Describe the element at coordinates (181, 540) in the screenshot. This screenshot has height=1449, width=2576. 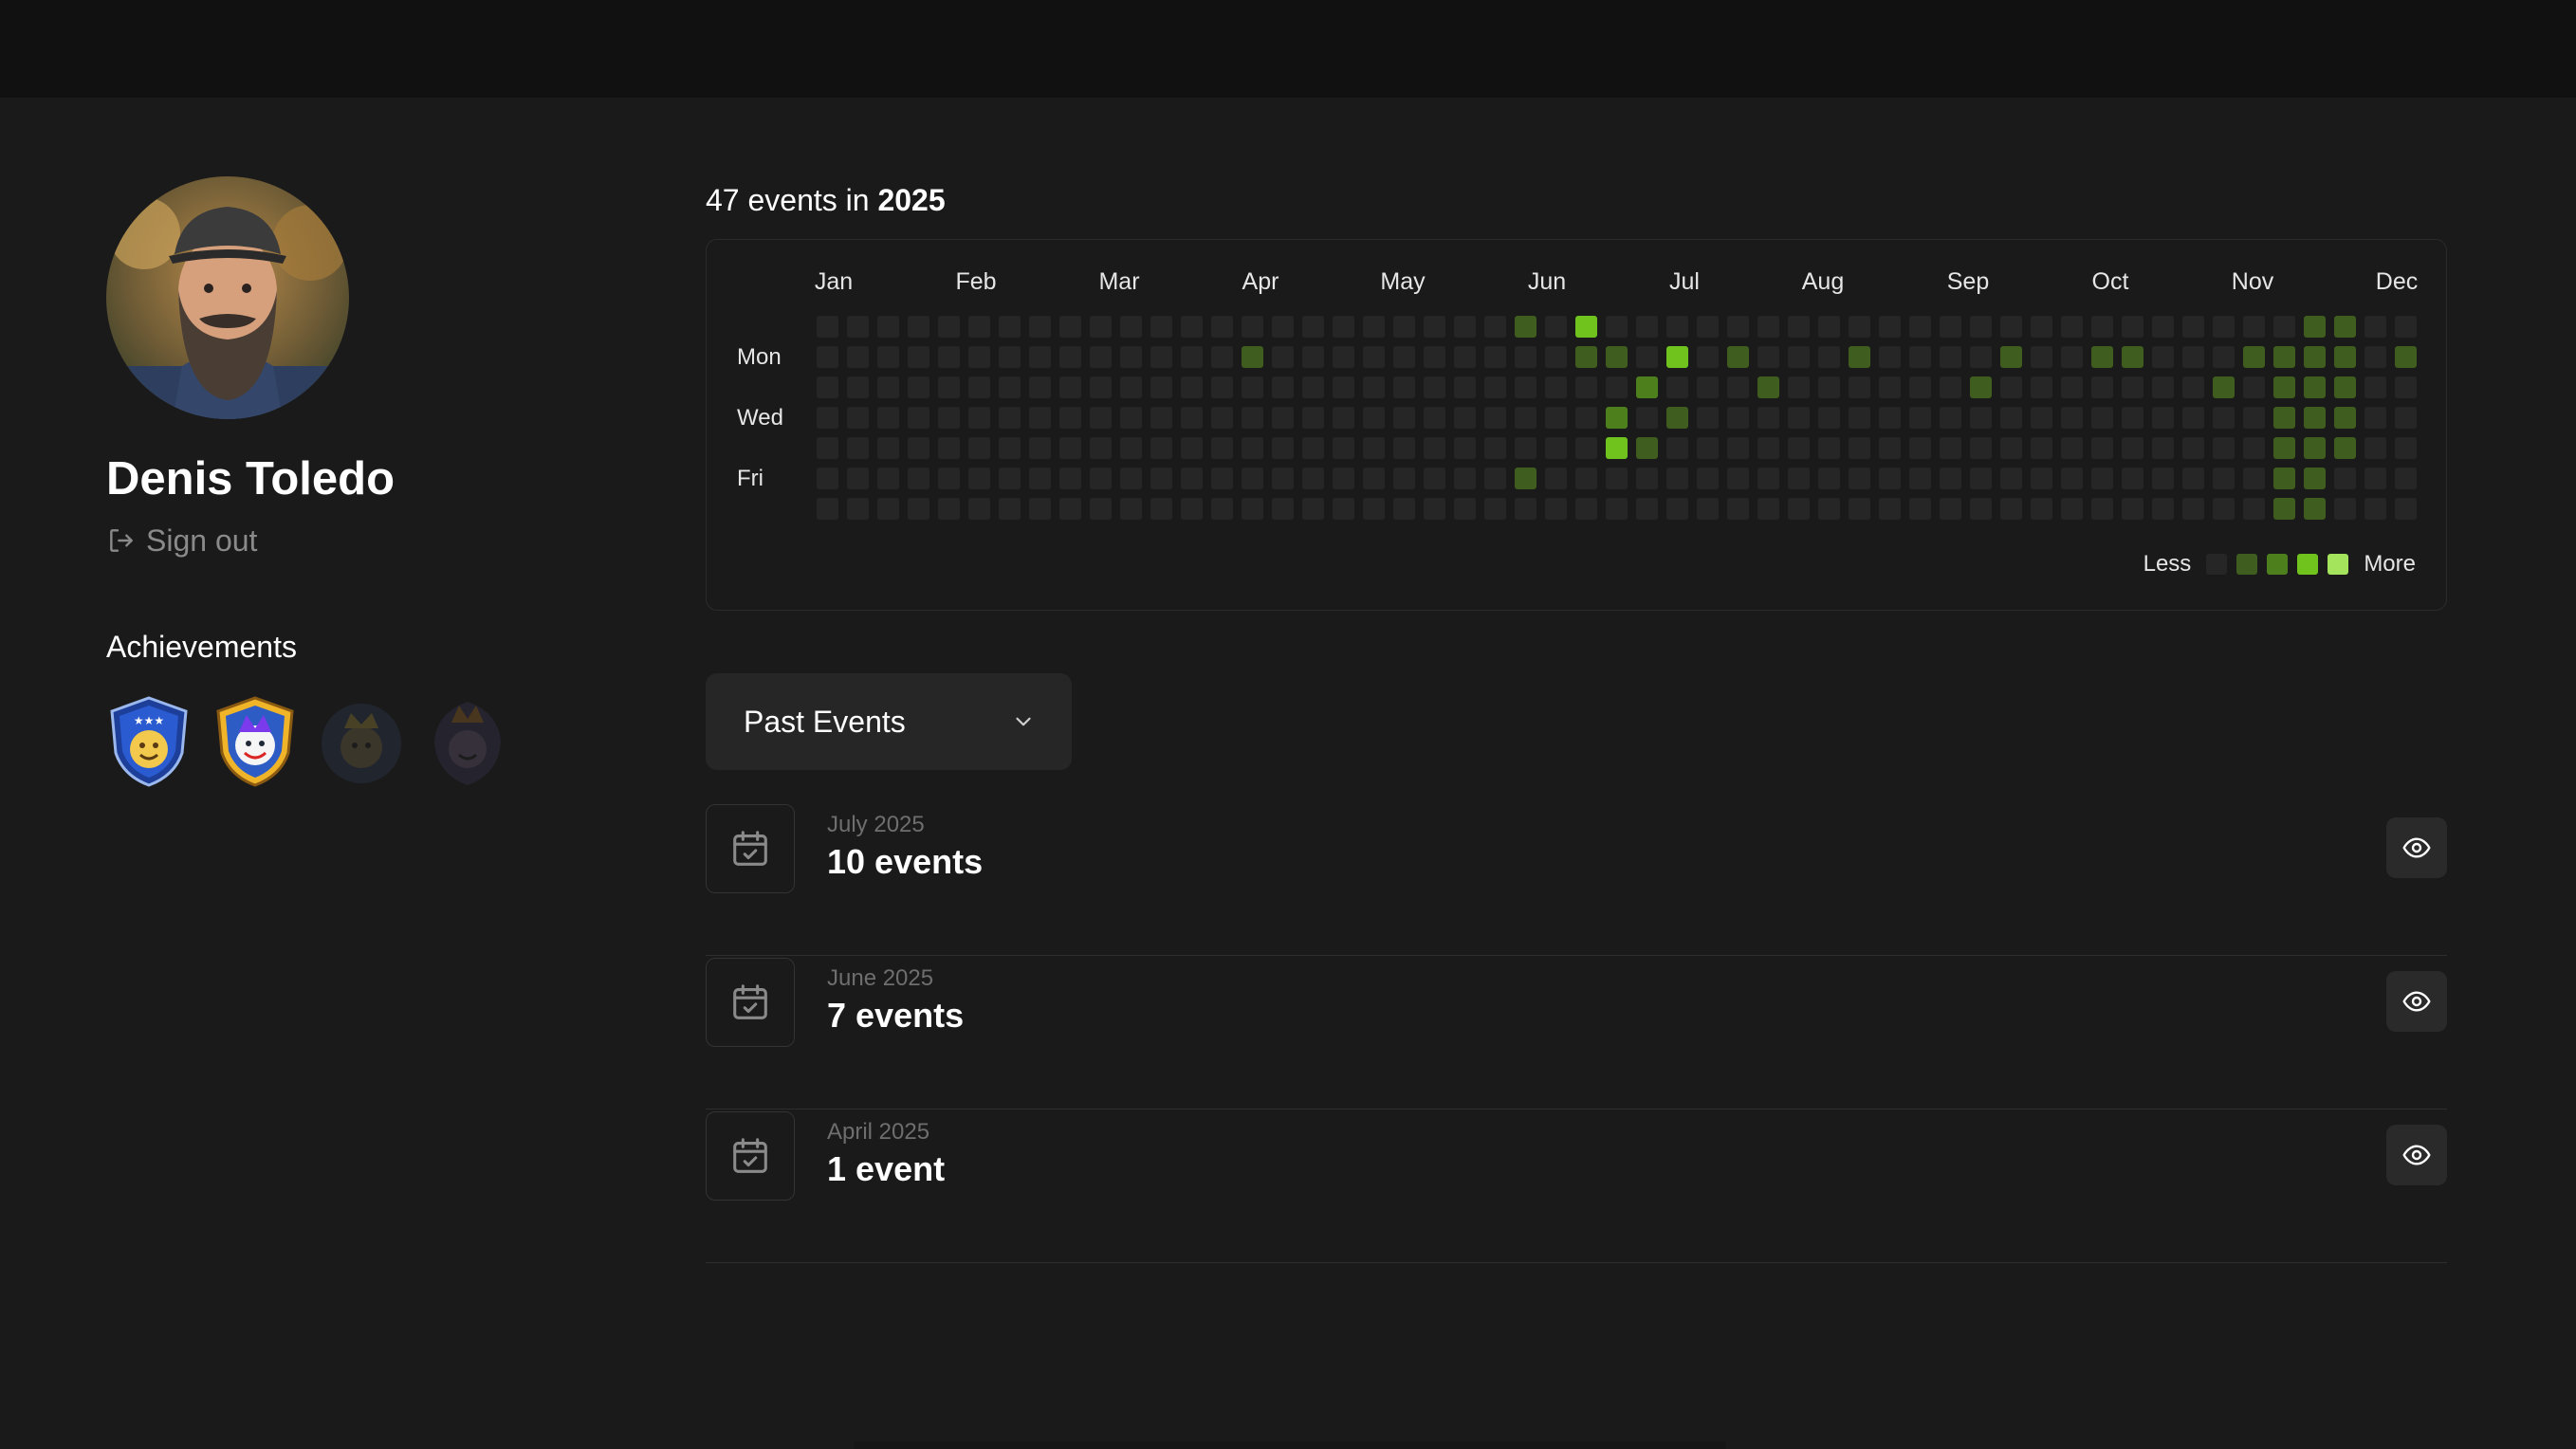
I see `sign-out-button: Sign out` at that location.